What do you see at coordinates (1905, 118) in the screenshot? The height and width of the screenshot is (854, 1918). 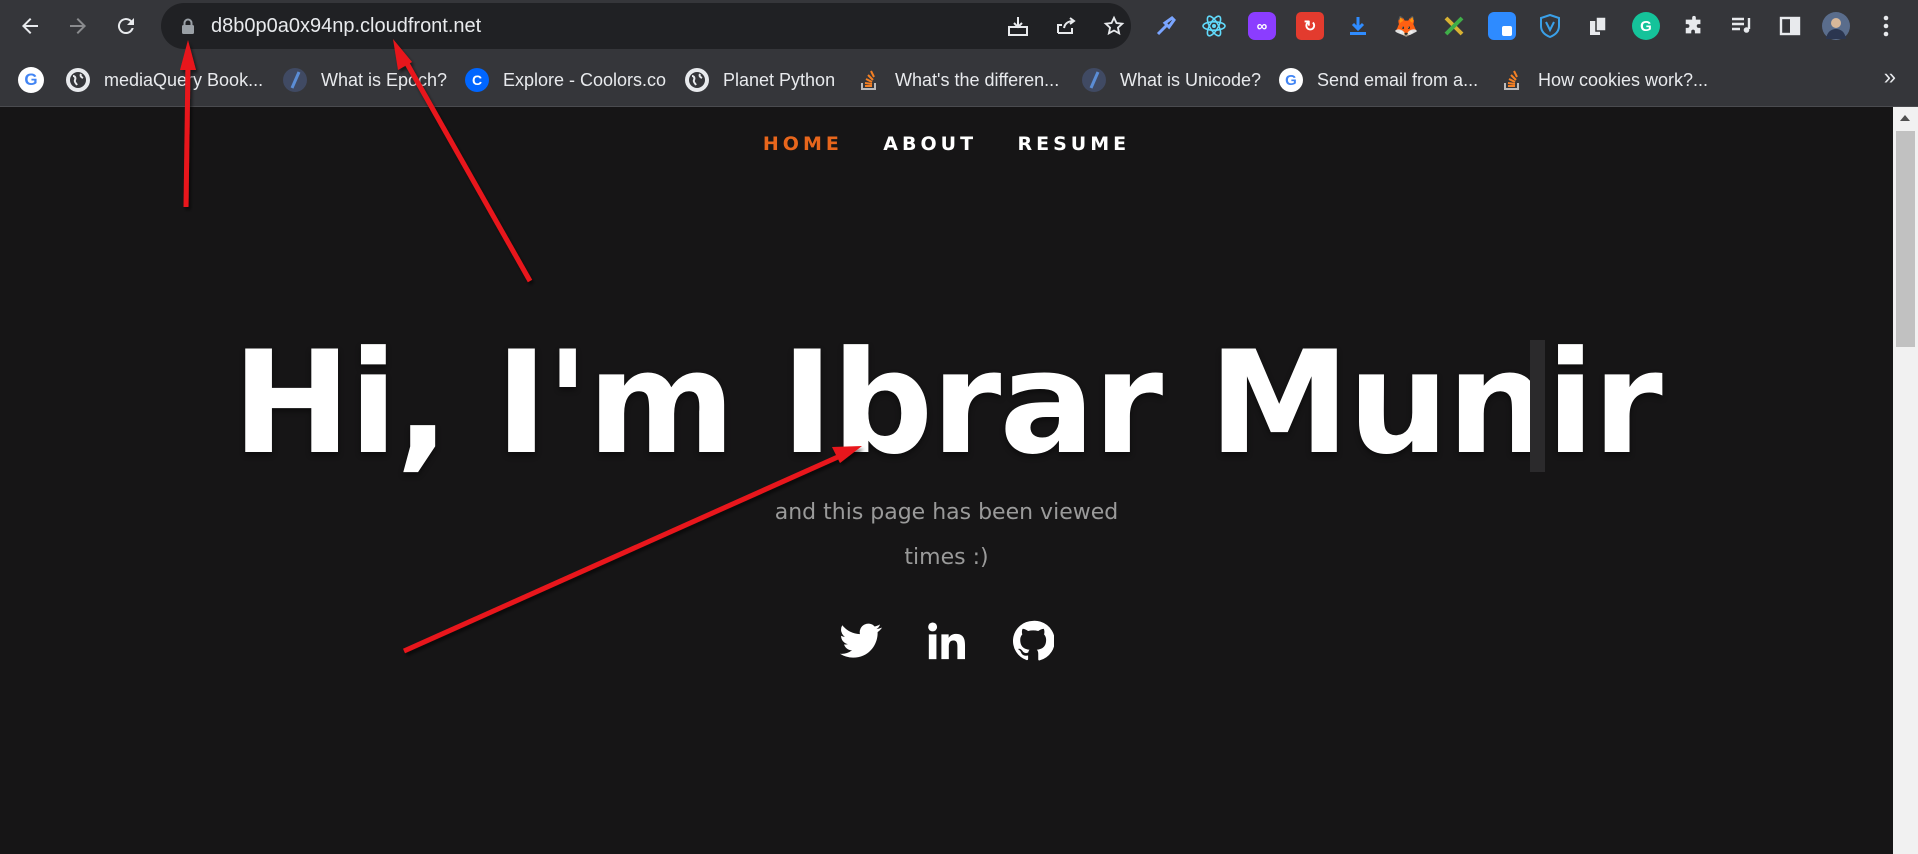 I see `scroll-up-arrow-icon` at bounding box center [1905, 118].